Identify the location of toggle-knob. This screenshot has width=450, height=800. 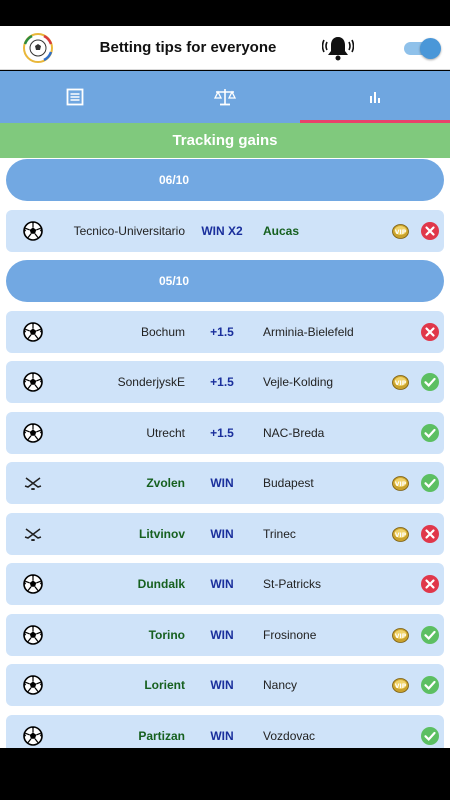
(430, 48).